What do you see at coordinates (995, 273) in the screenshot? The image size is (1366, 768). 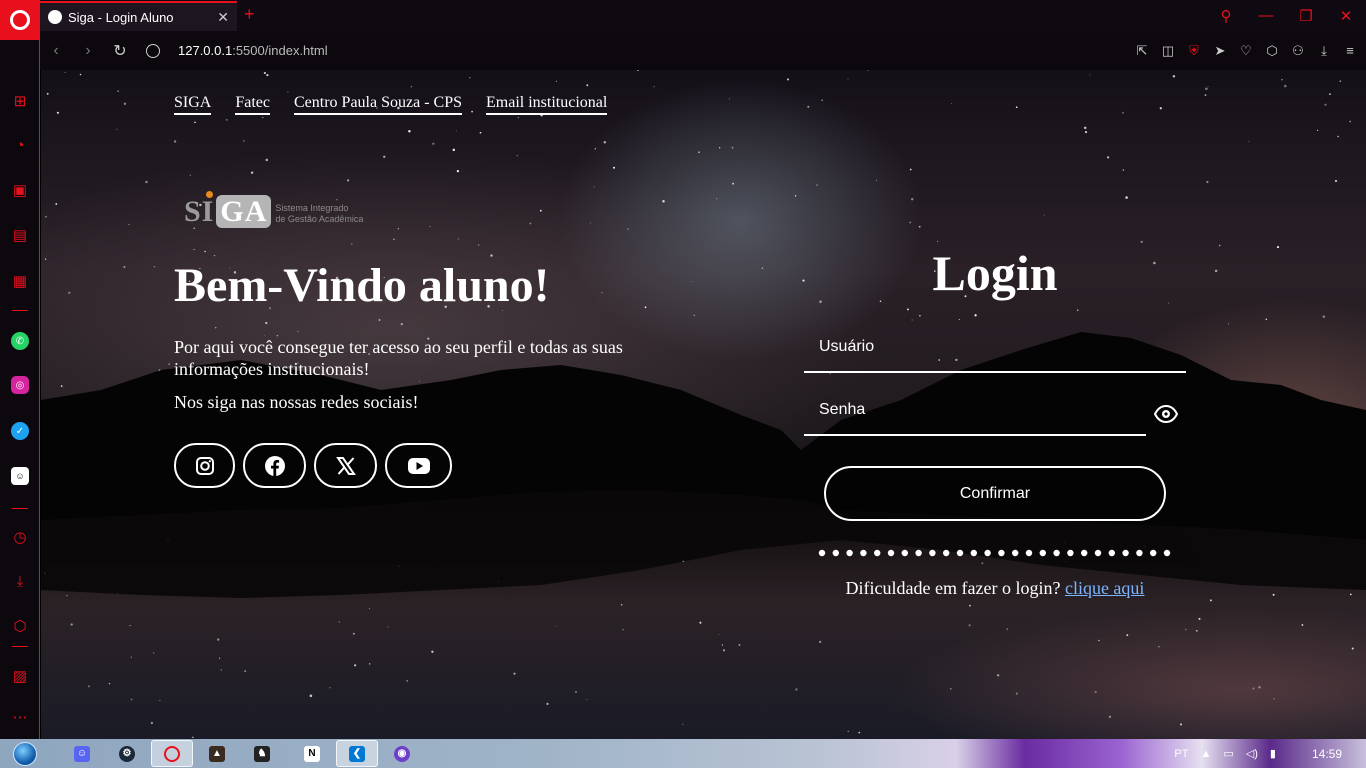 I see `login-title: Login` at bounding box center [995, 273].